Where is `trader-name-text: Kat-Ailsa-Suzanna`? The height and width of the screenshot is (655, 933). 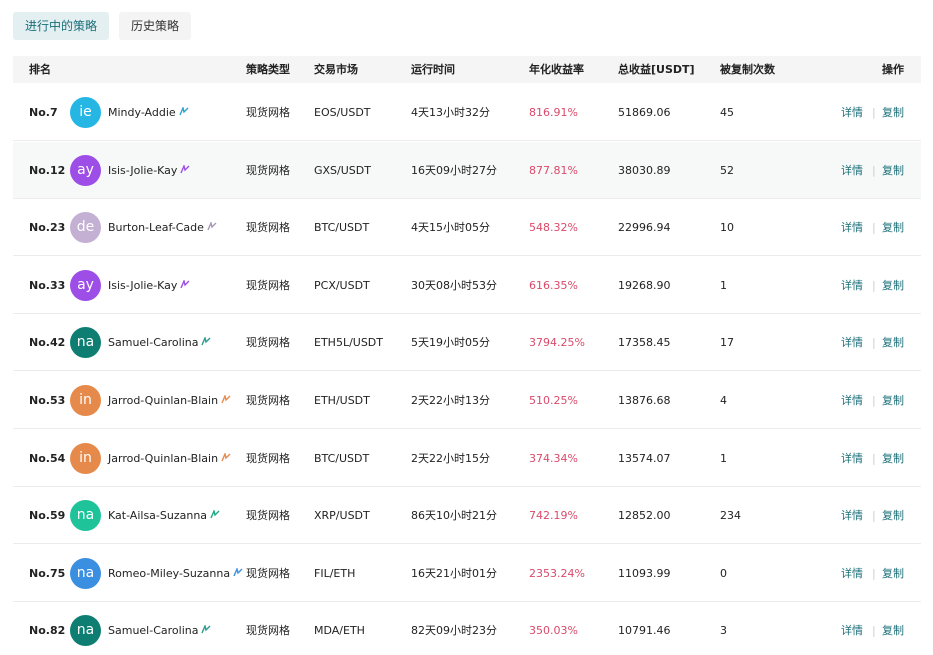
trader-name-text: Kat-Ailsa-Suzanna is located at coordinates (158, 516).